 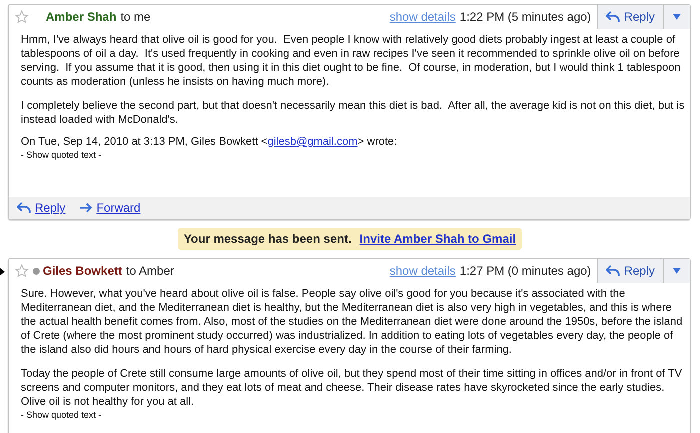 I want to click on sender-name: Giles Bowkett, so click(x=82, y=271).